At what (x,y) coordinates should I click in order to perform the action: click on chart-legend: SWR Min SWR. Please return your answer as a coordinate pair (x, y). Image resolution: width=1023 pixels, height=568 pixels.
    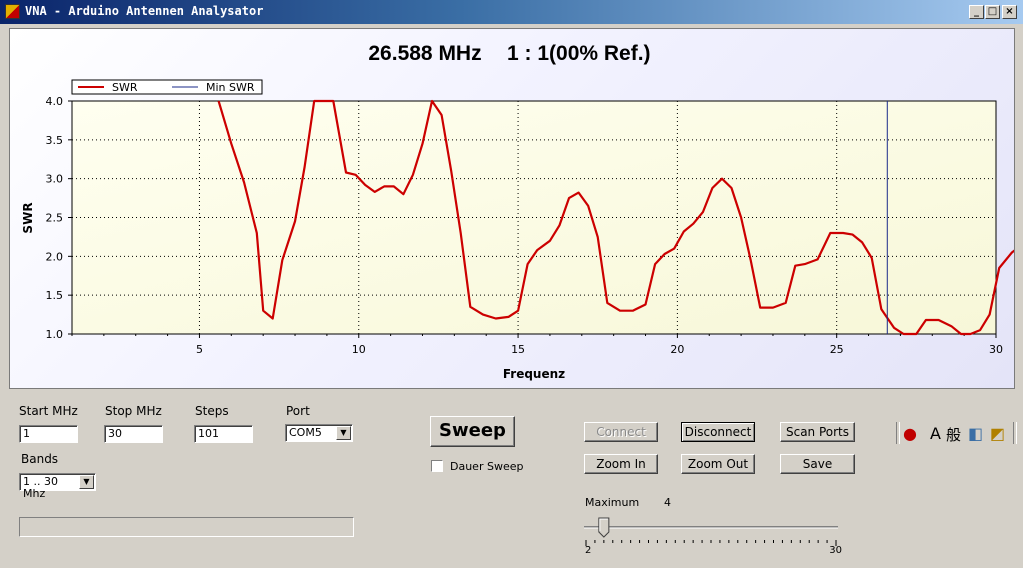
    Looking at the image, I should click on (167, 87).